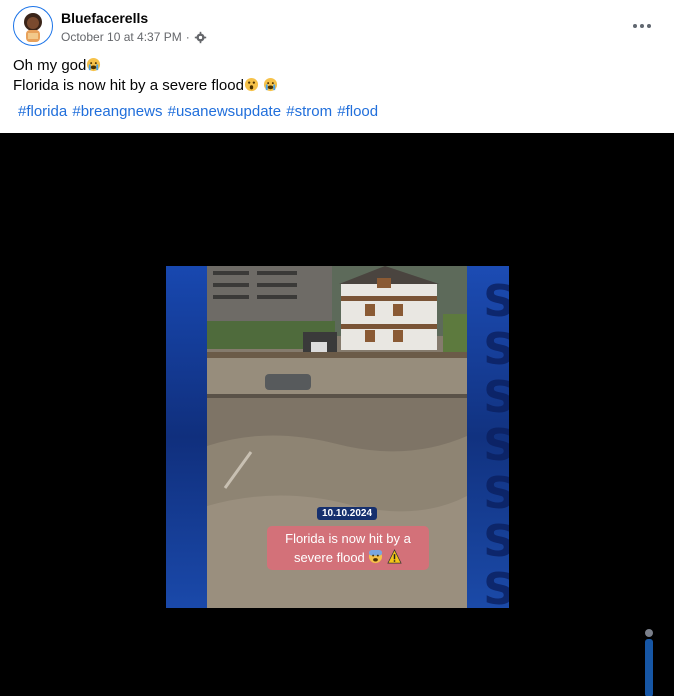  Describe the element at coordinates (649, 633) in the screenshot. I see `scrollbar-thumb` at that location.